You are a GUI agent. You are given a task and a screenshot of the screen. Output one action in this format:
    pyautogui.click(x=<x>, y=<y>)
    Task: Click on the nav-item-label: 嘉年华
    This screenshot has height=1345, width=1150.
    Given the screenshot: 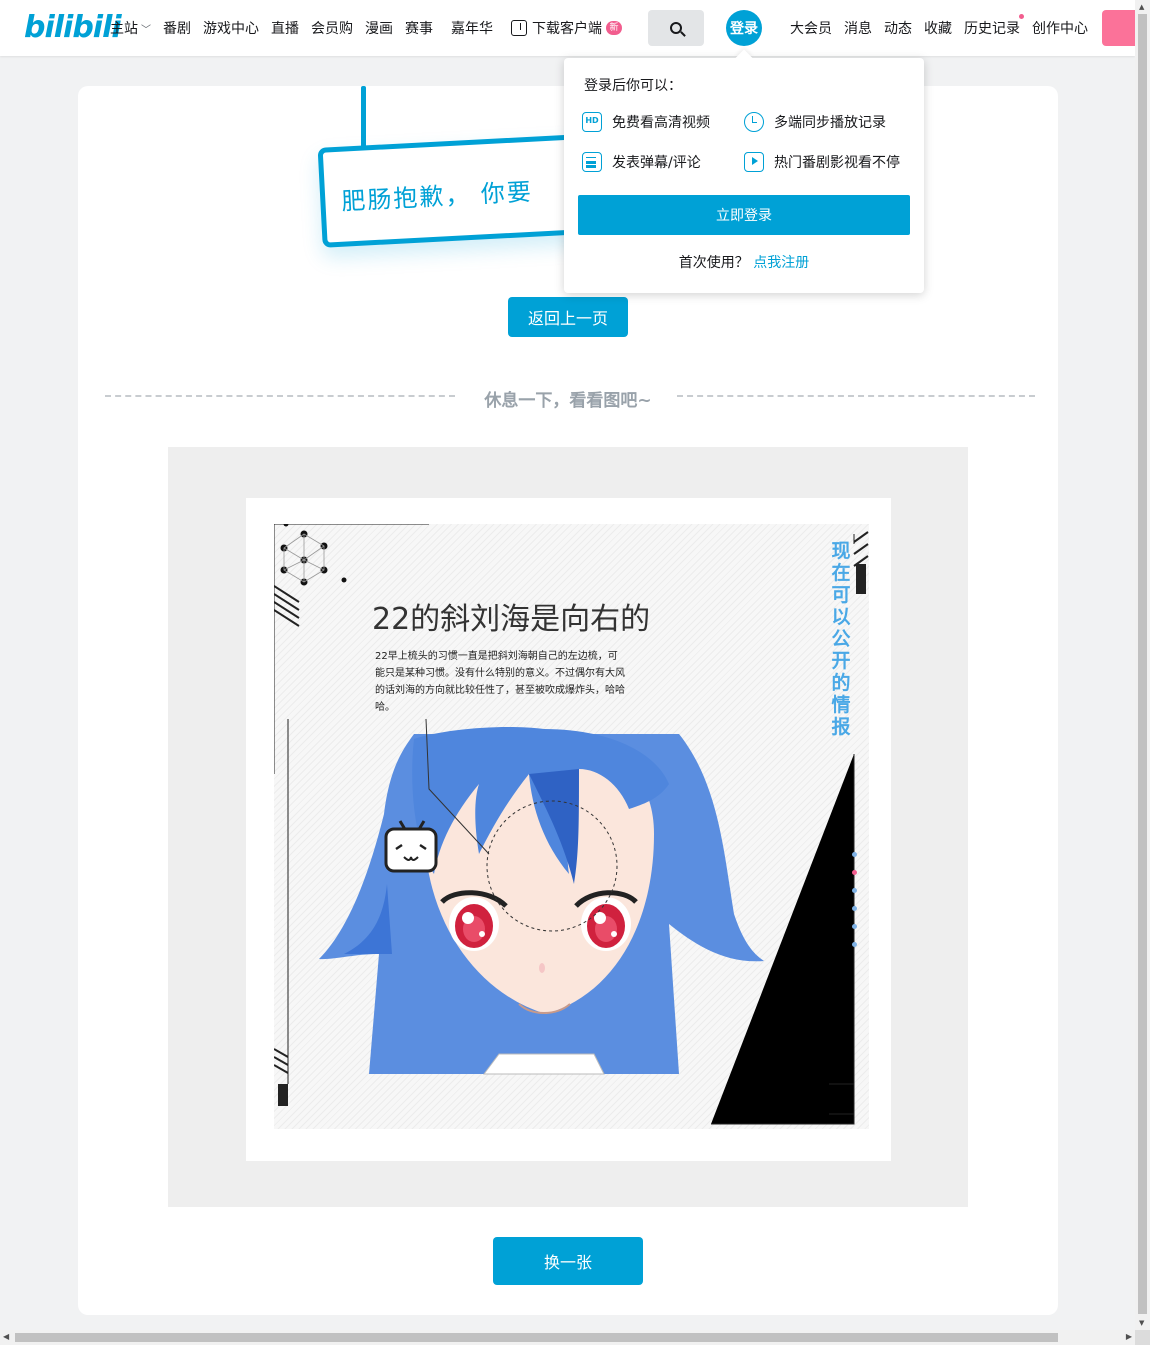 What is the action you would take?
    pyautogui.click(x=472, y=29)
    